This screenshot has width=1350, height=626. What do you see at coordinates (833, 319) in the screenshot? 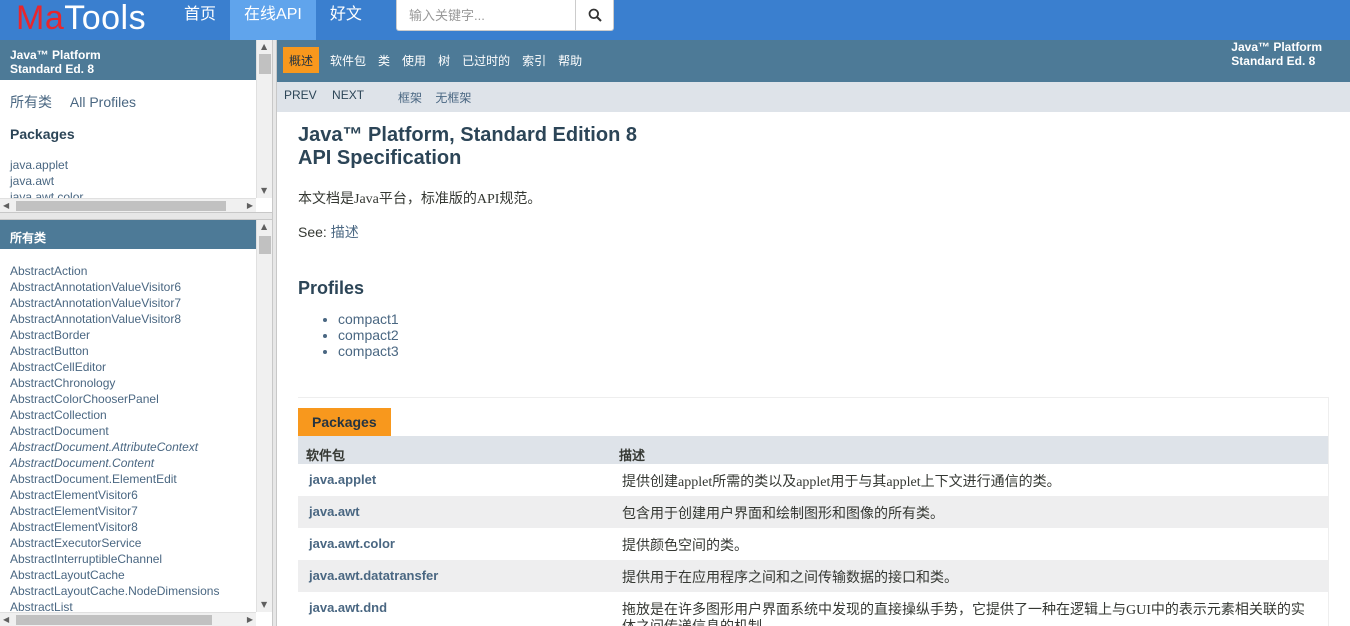
I see `profile-link: compact1` at bounding box center [833, 319].